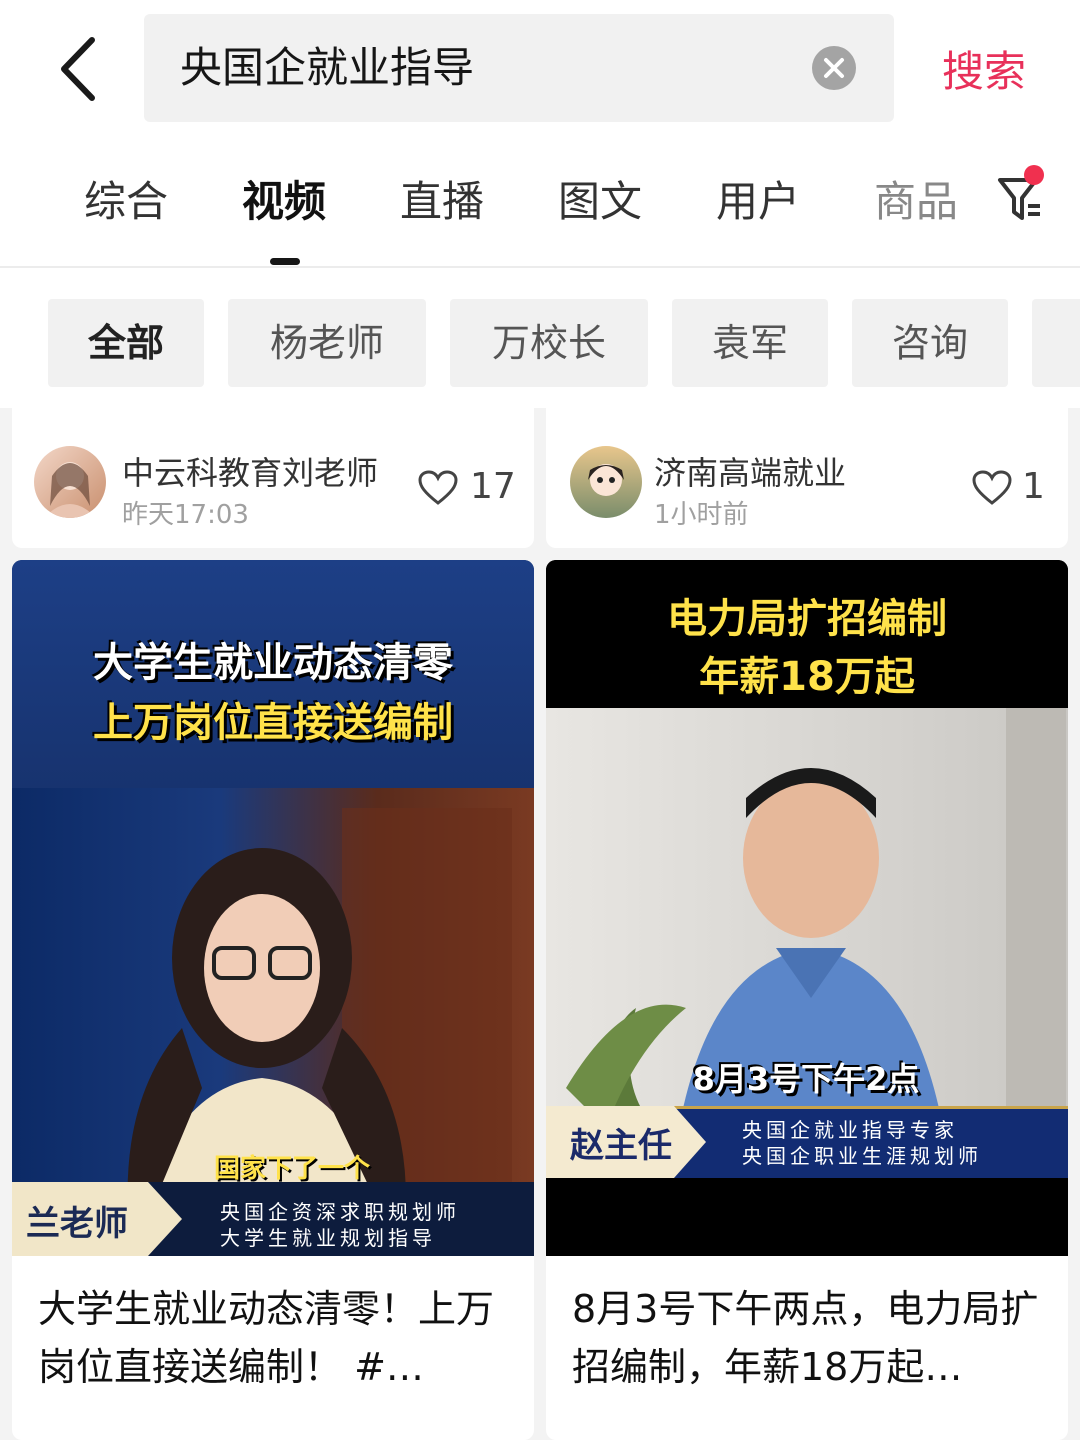  What do you see at coordinates (185, 515) in the screenshot?
I see `post-time: 昨天17:03` at bounding box center [185, 515].